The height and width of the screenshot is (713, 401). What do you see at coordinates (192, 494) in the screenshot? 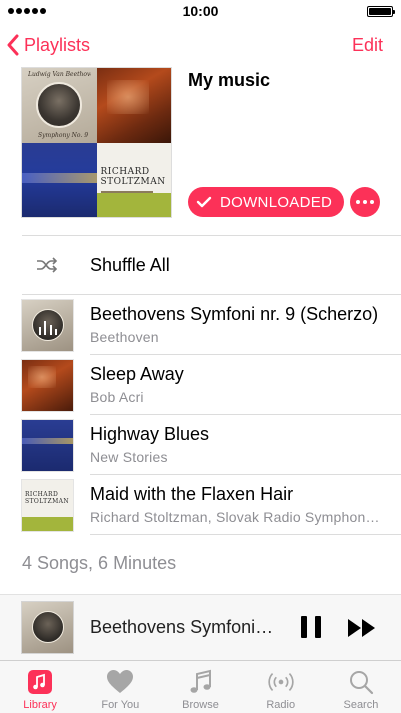
I see `song-title: Maid with the Flaxen Hair` at bounding box center [192, 494].